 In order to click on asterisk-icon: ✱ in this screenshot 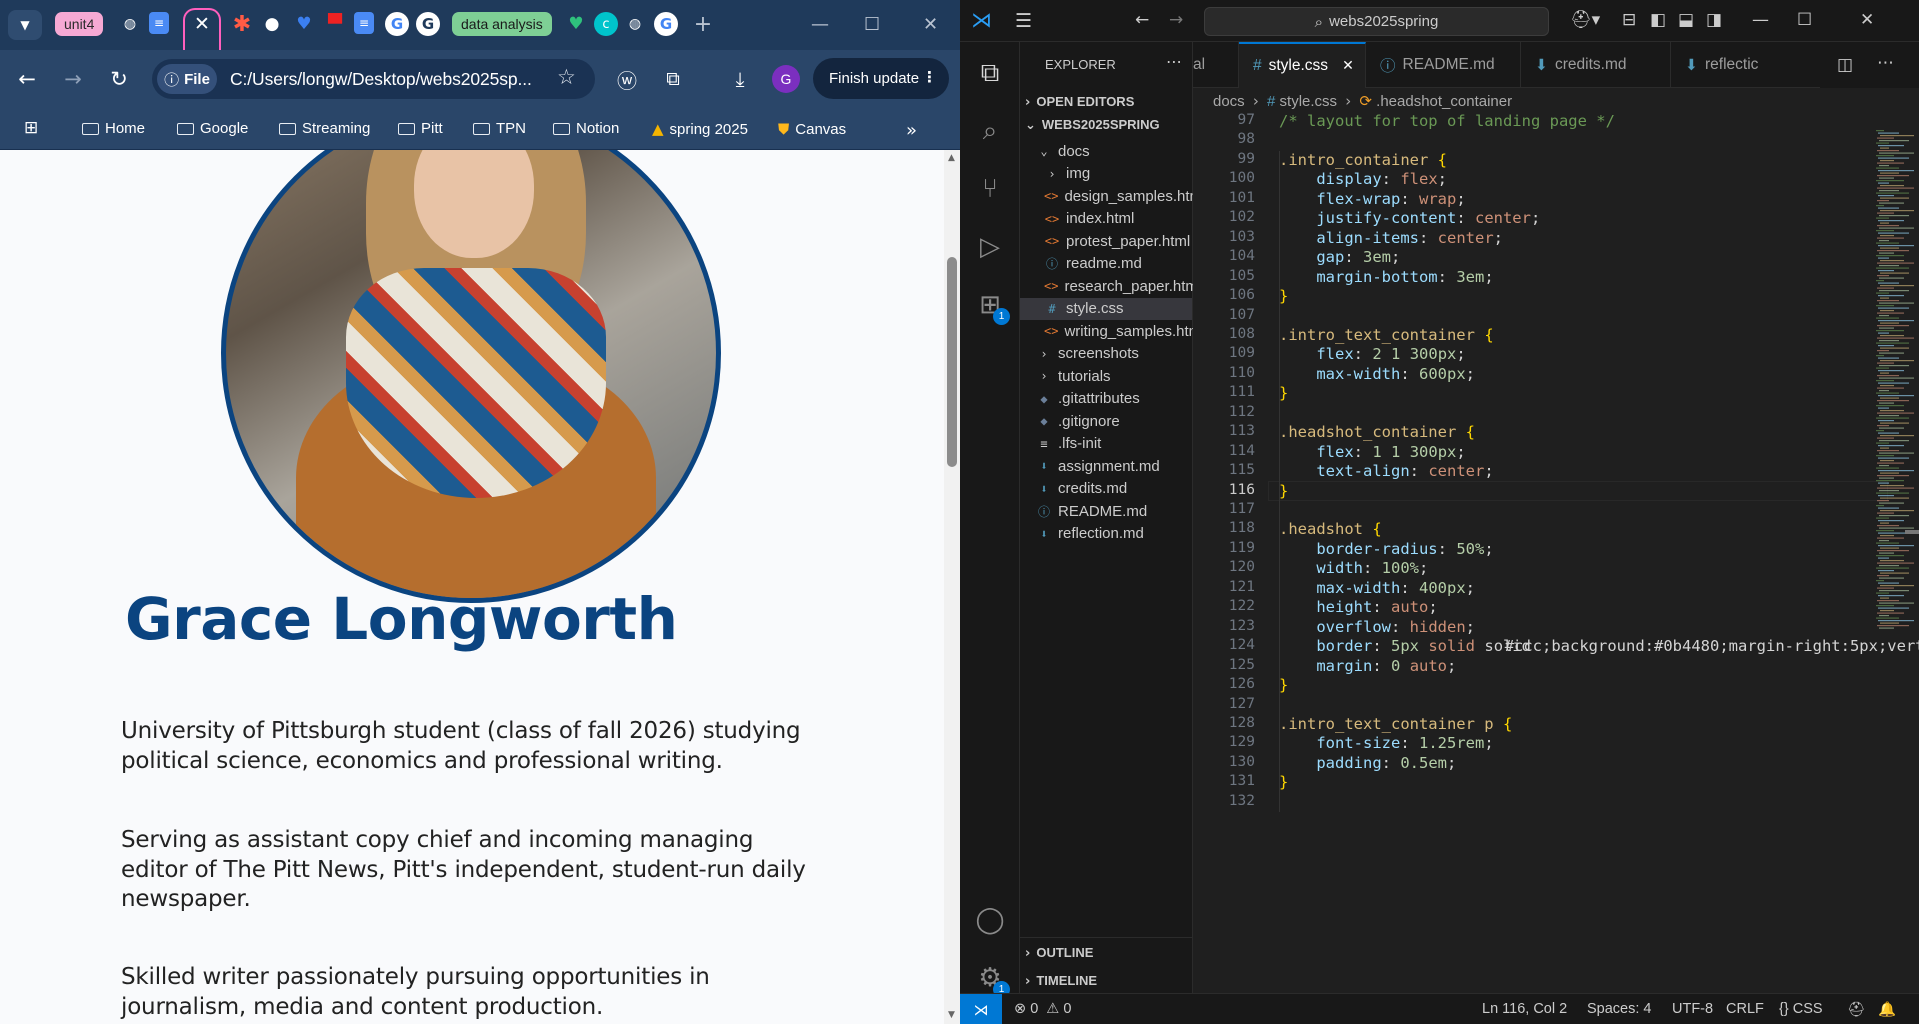, I will do `click(242, 24)`.